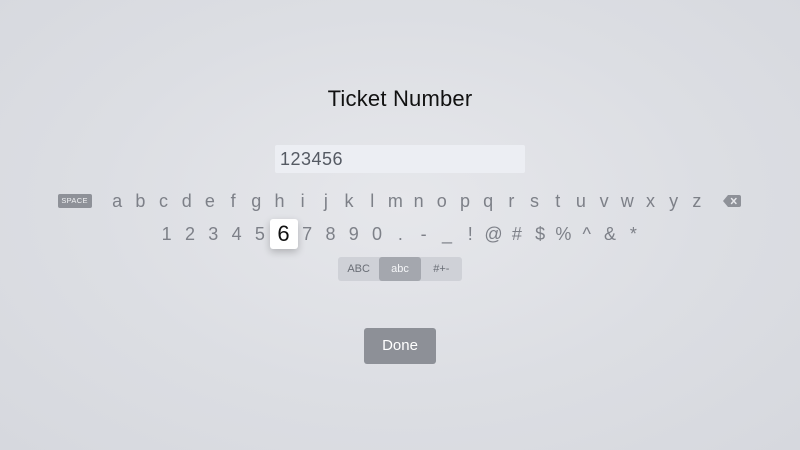  What do you see at coordinates (256, 201) in the screenshot?
I see `key-g: g` at bounding box center [256, 201].